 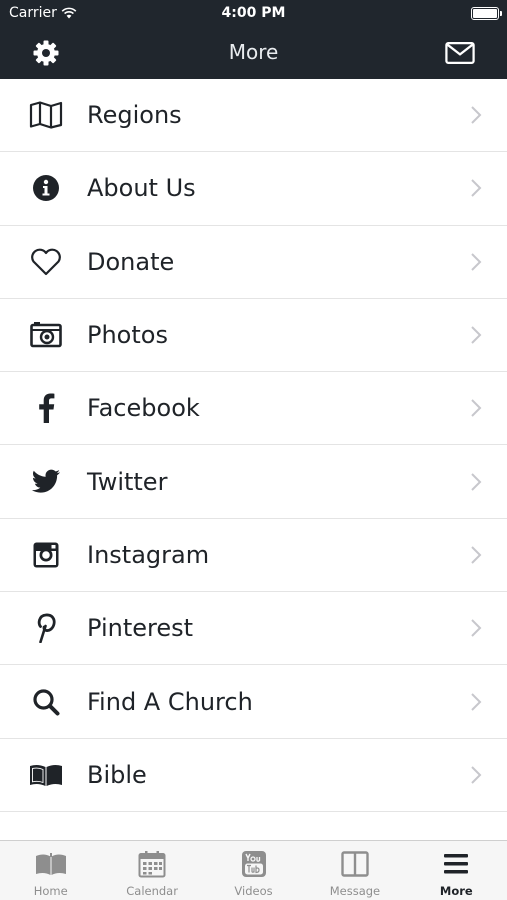 I want to click on menu-item-label: Instagram, so click(x=148, y=554).